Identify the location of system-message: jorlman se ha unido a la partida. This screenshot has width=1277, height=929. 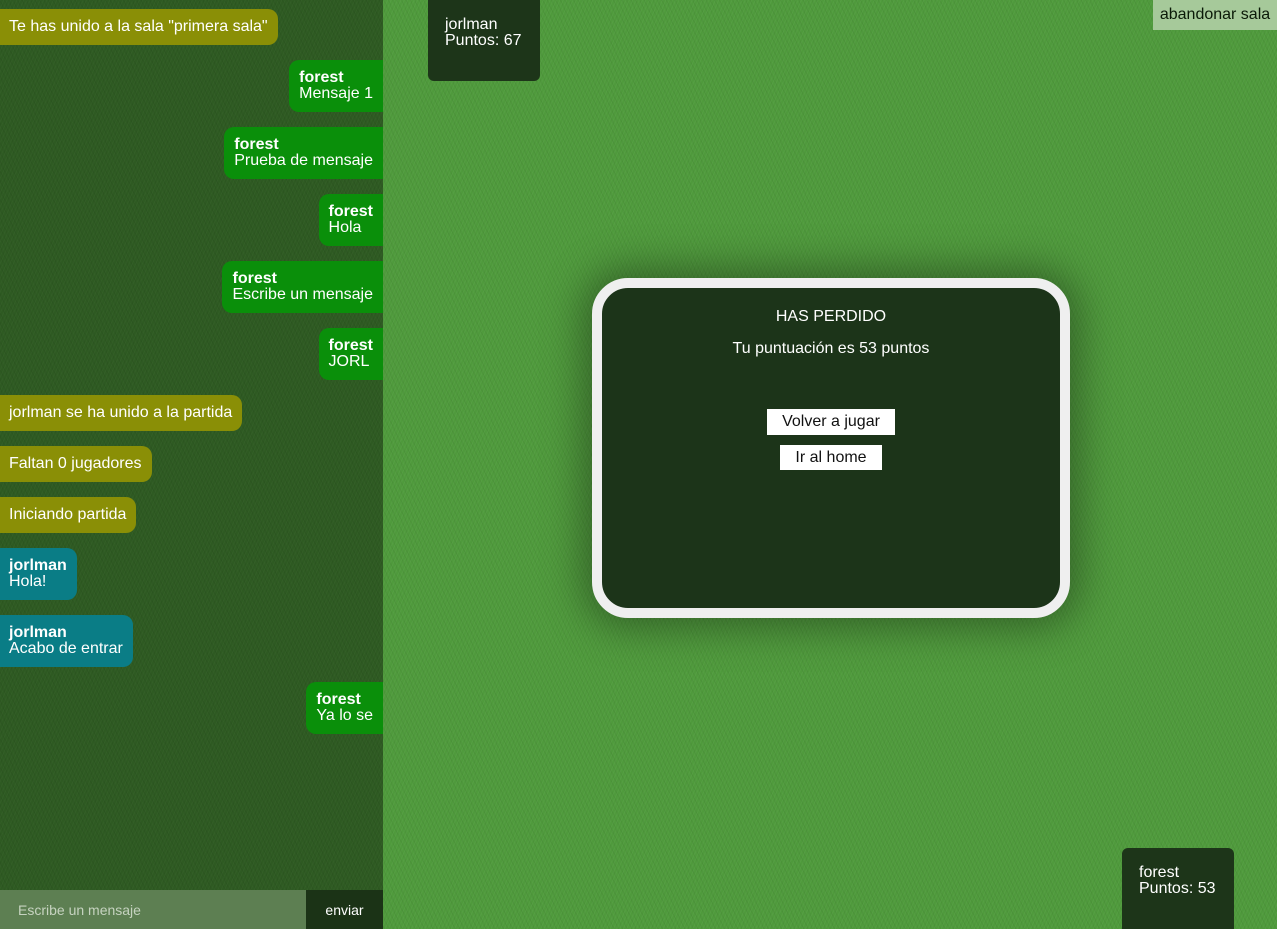
(121, 413).